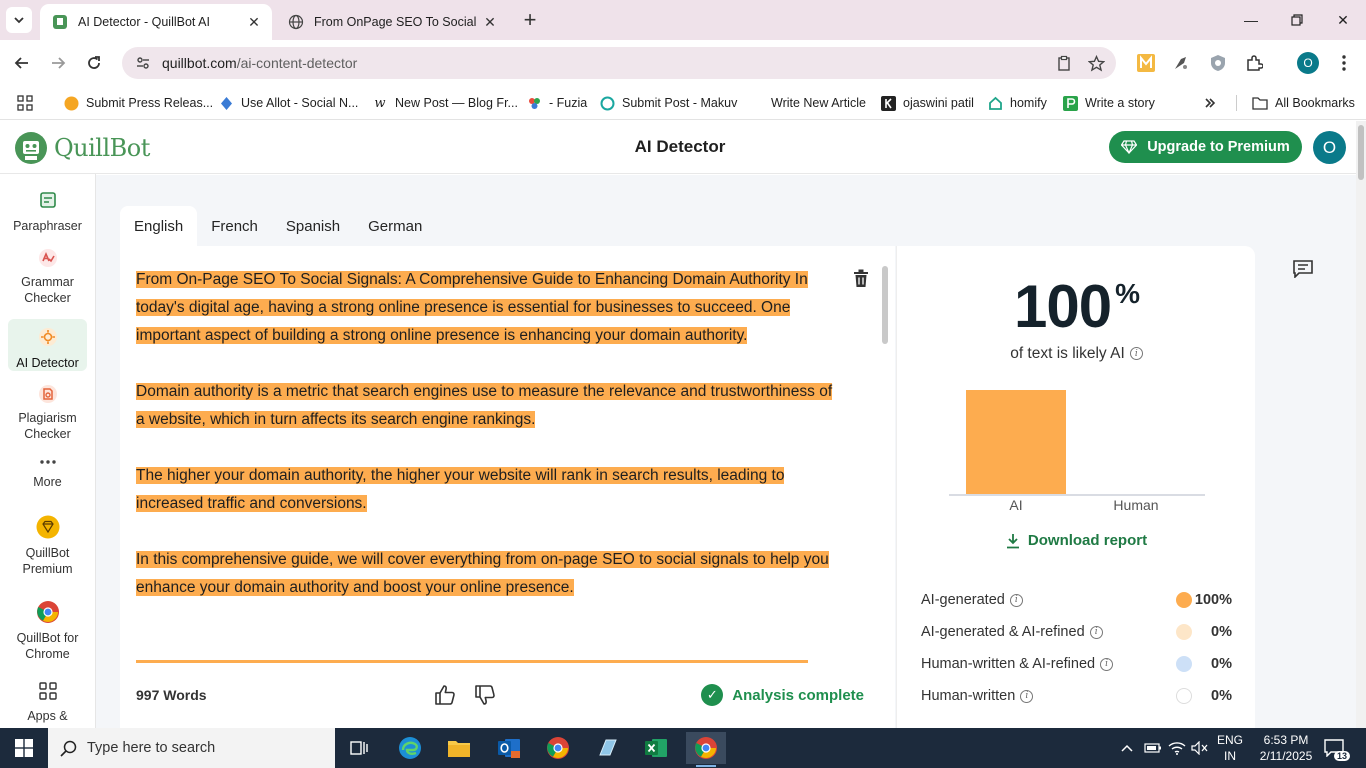 The height and width of the screenshot is (768, 1366). I want to click on check-circle-icon: ✓, so click(712, 695).